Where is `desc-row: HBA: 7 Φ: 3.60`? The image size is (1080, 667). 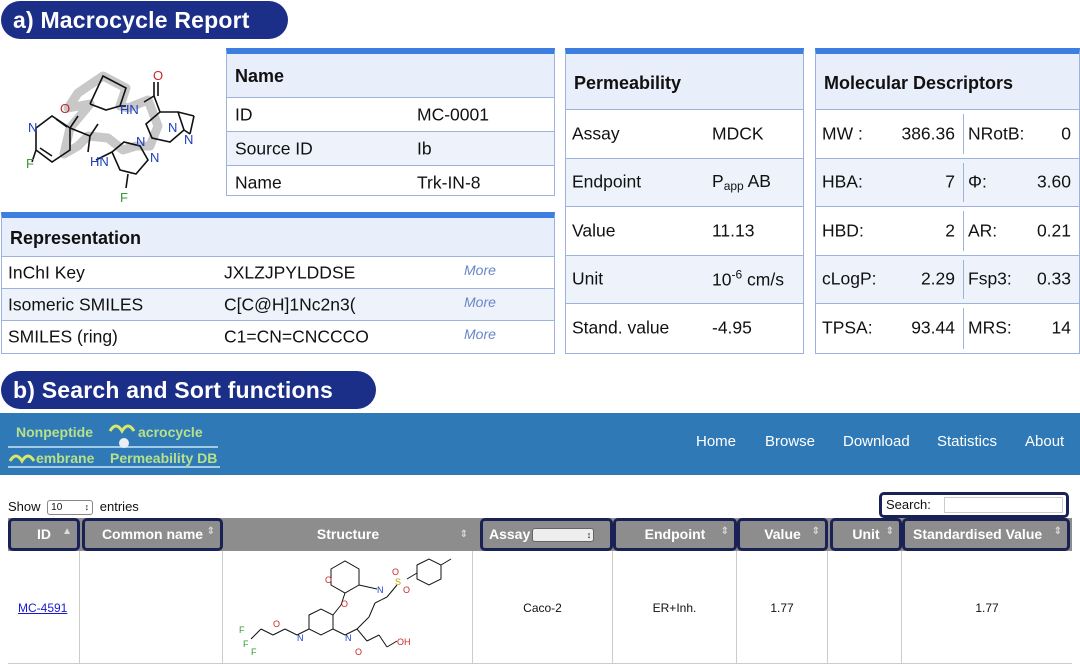
desc-row: HBA: 7 Φ: 3.60 is located at coordinates (947, 182).